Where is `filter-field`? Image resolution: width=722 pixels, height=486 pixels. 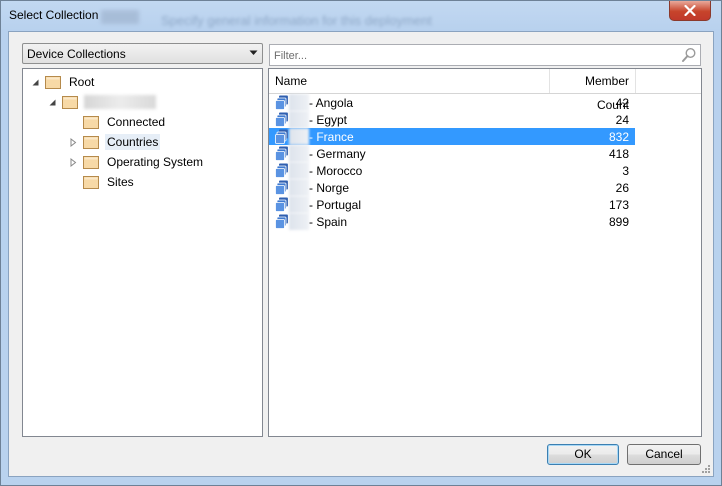 filter-field is located at coordinates (485, 55).